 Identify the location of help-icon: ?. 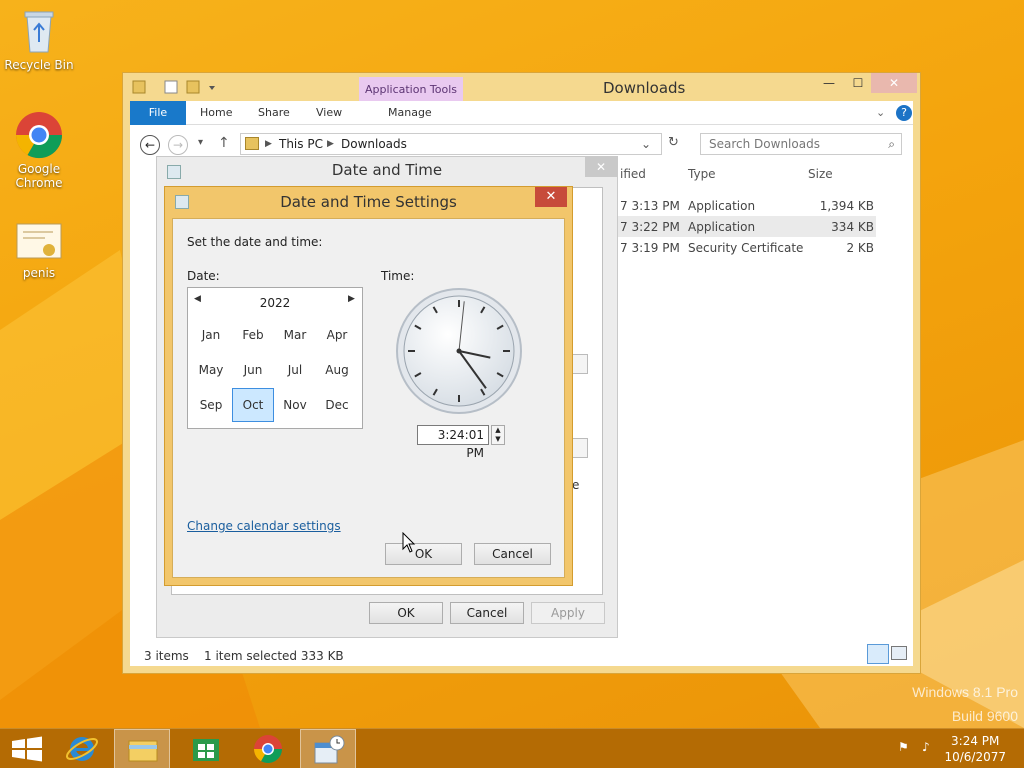
(904, 113).